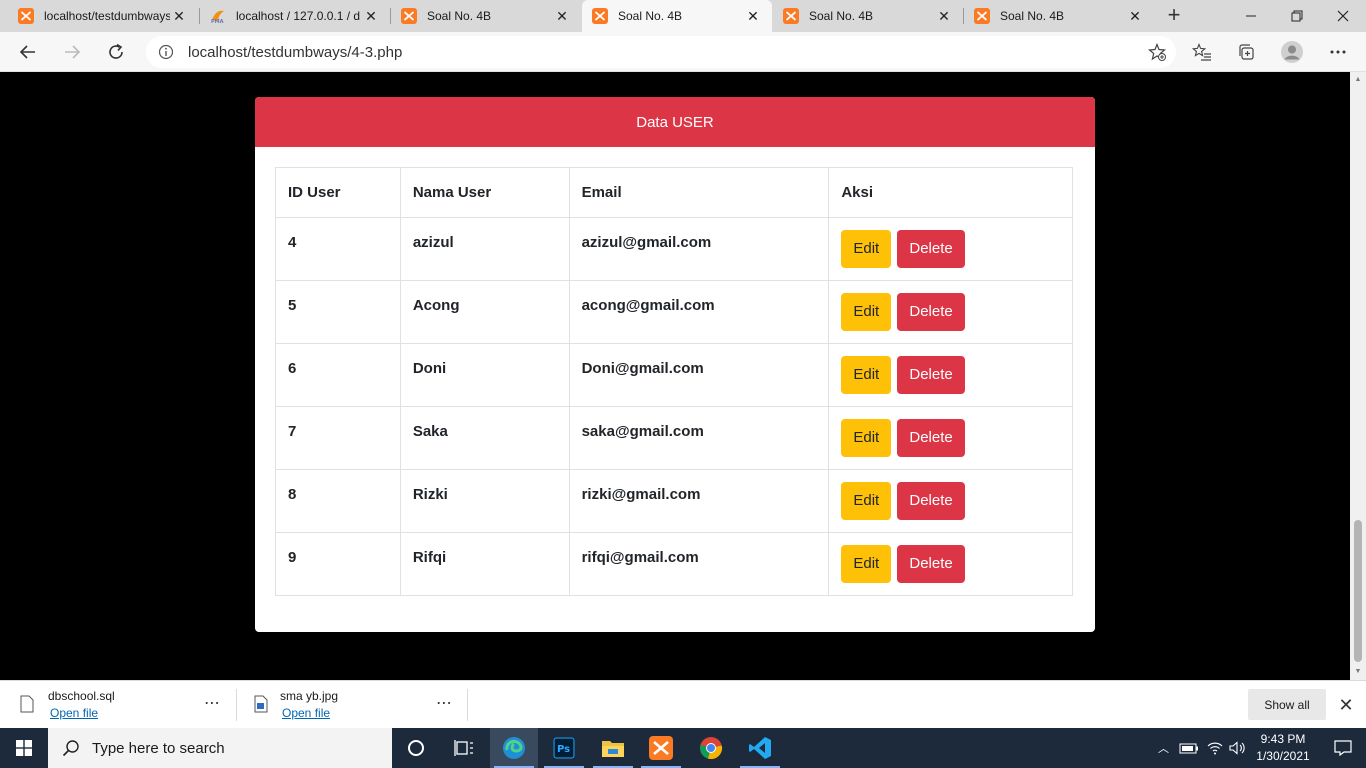  Describe the element at coordinates (1283, 756) in the screenshot. I see `clock-date: 1/30/2021` at that location.